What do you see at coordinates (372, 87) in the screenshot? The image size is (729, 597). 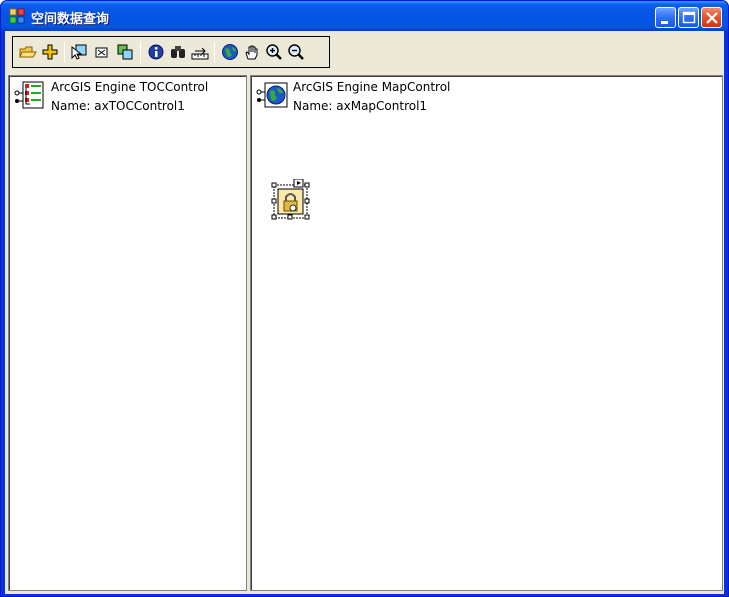 I see `map-control-type: ArcGIS Engine MapControl` at bounding box center [372, 87].